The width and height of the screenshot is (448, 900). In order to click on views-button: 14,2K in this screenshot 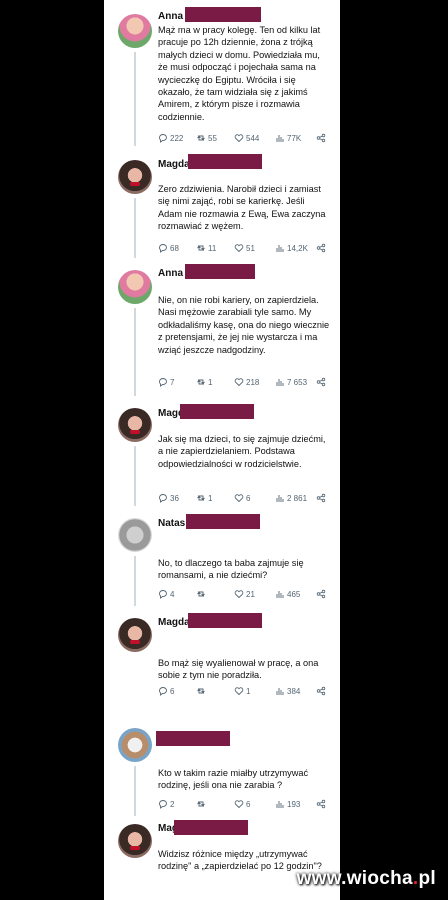, I will do `click(291, 248)`.